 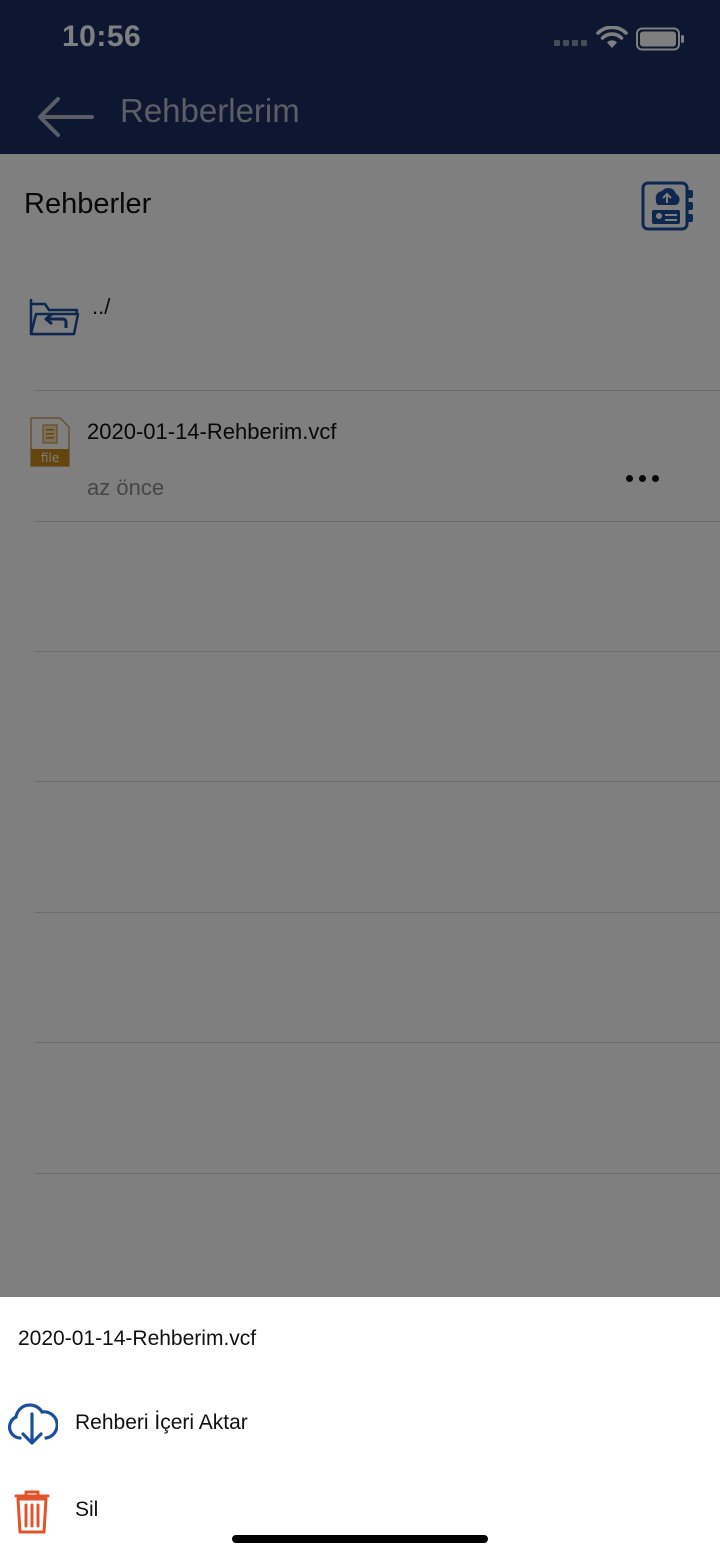 What do you see at coordinates (87, 1509) in the screenshot?
I see `delete-label: Sil` at bounding box center [87, 1509].